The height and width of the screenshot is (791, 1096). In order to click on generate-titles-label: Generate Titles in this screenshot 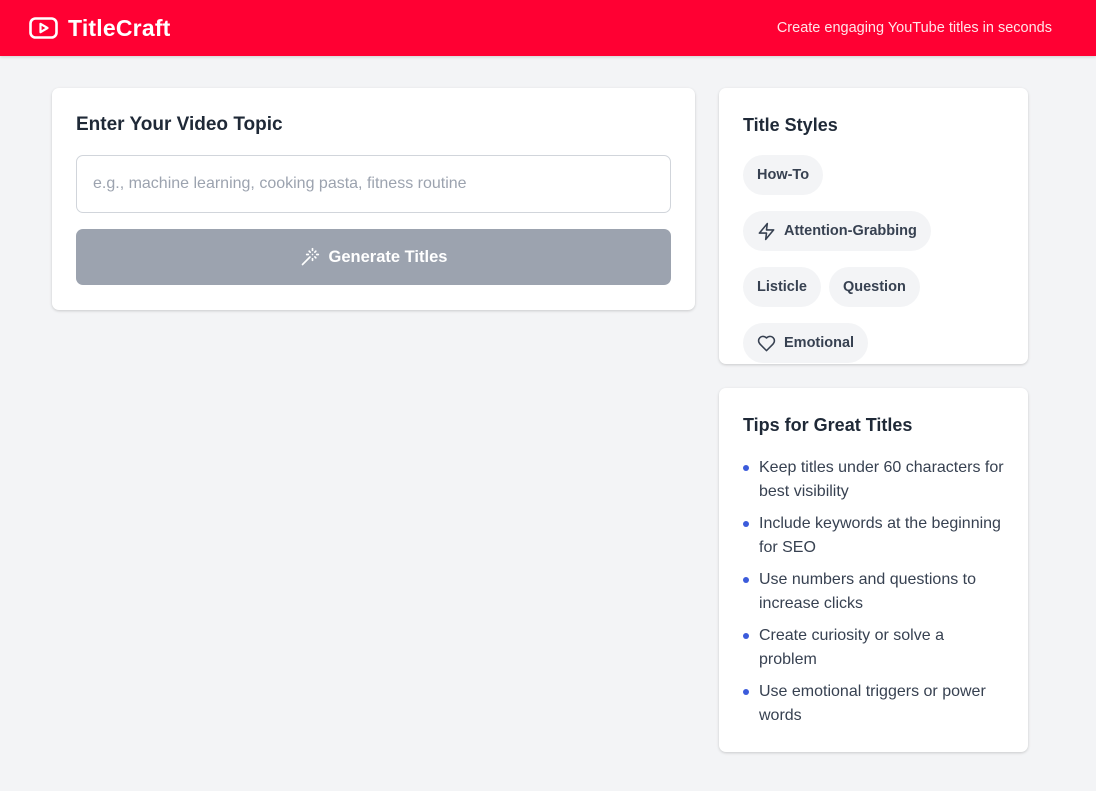, I will do `click(388, 256)`.